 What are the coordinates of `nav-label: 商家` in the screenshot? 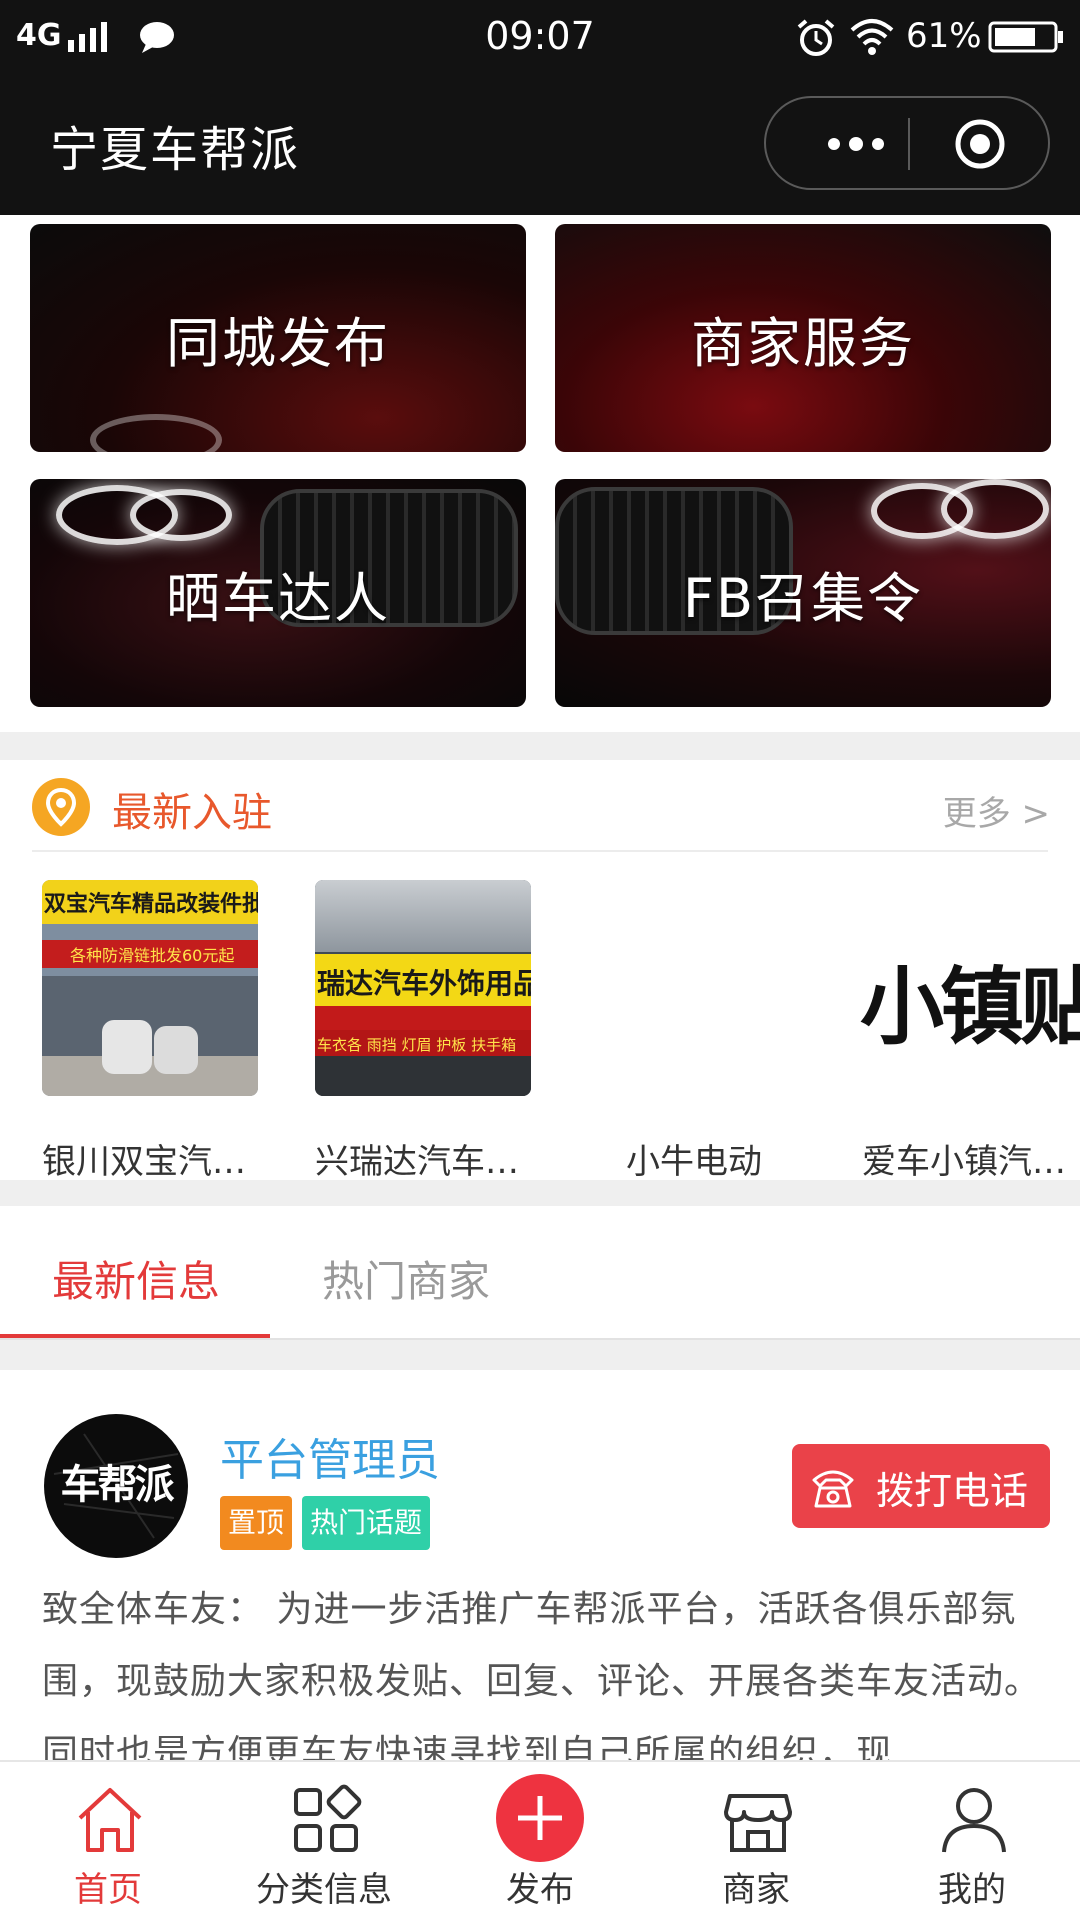 It's located at (756, 1890).